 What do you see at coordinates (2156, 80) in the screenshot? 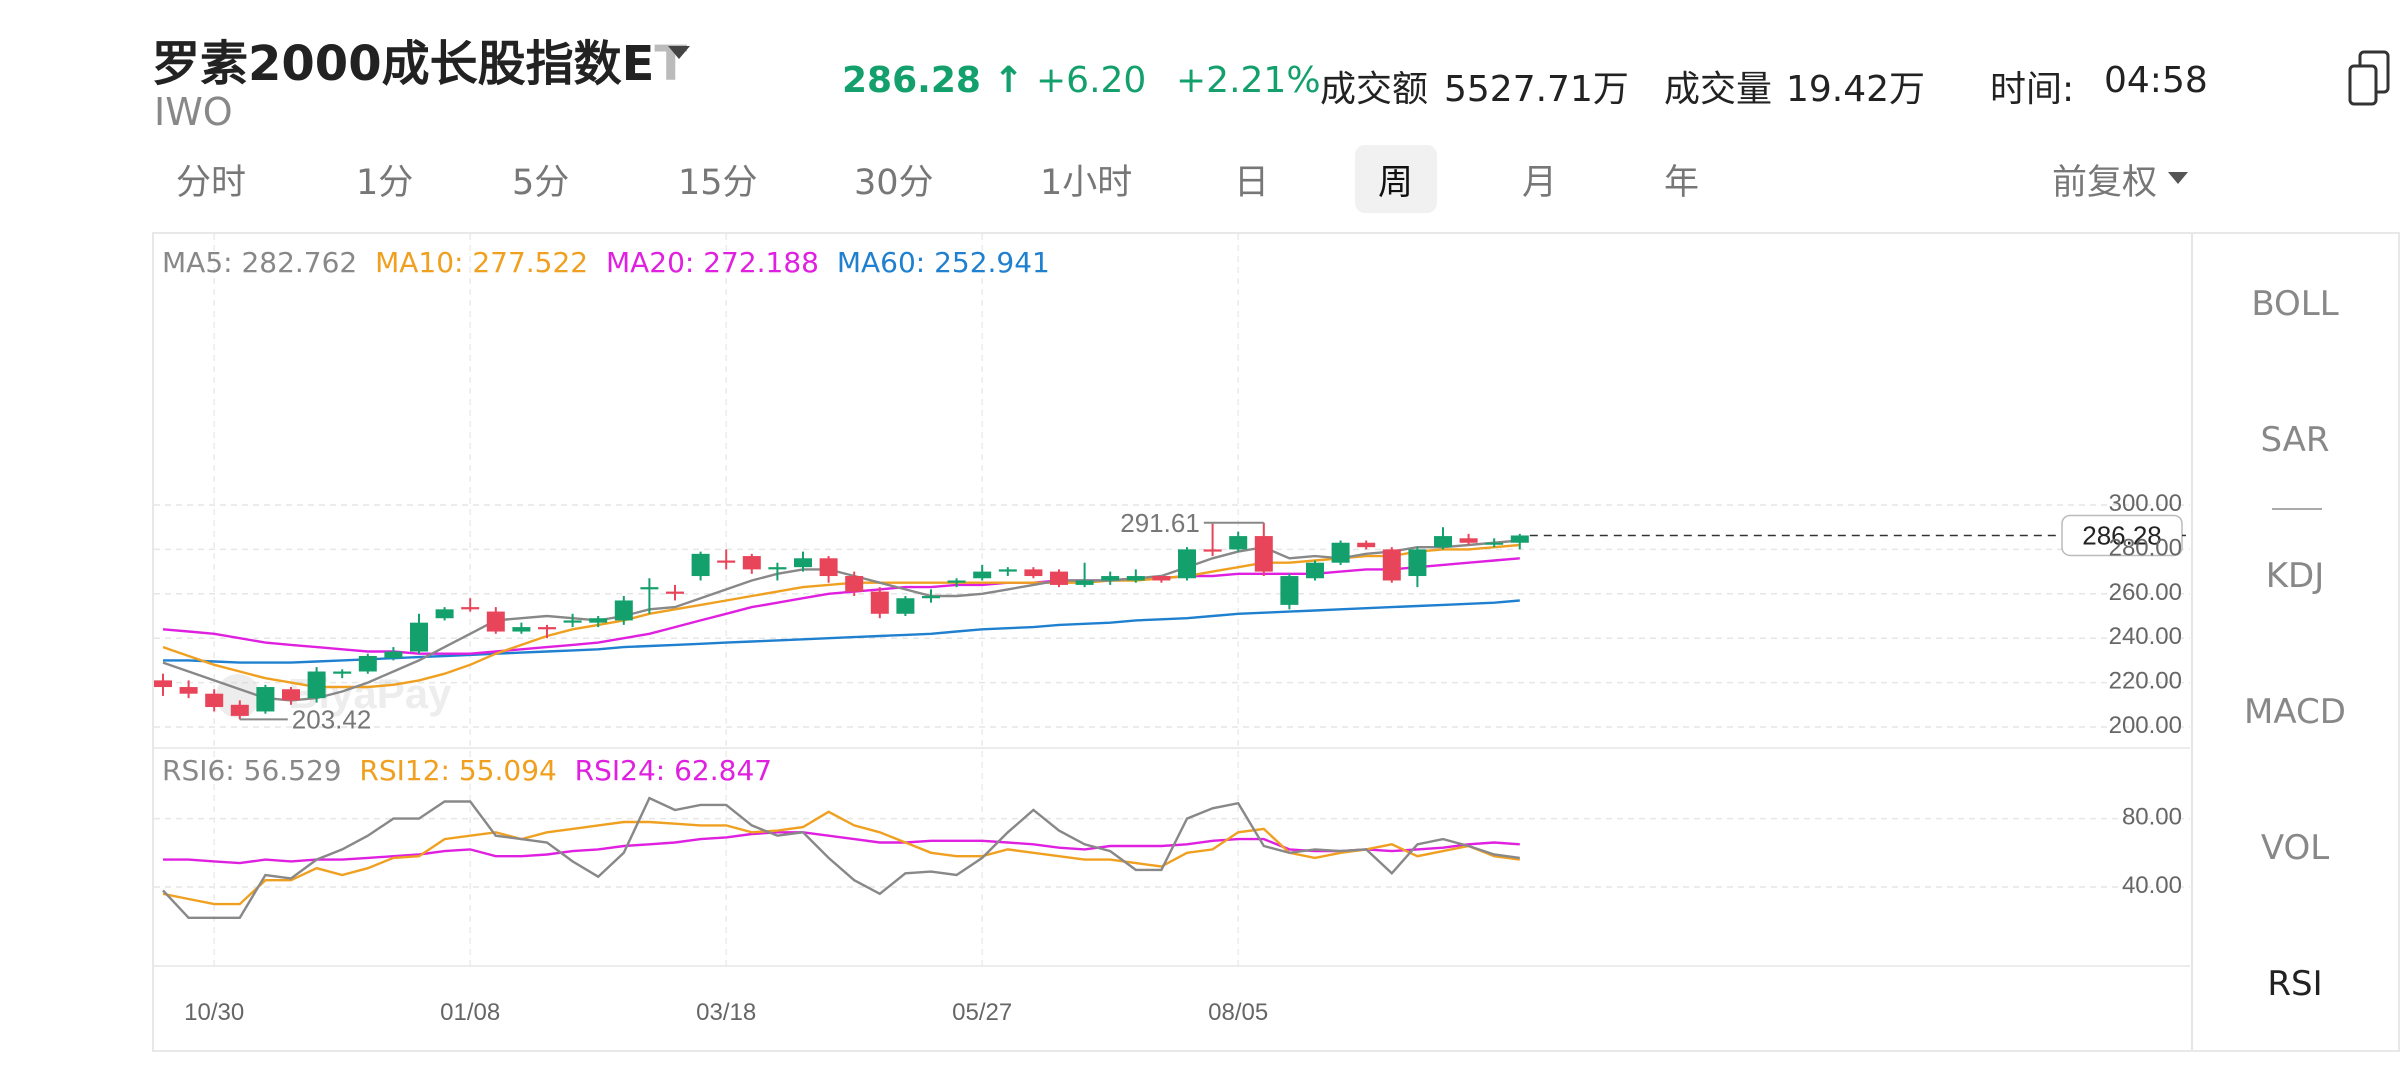
I see `time-value: 04:58` at bounding box center [2156, 80].